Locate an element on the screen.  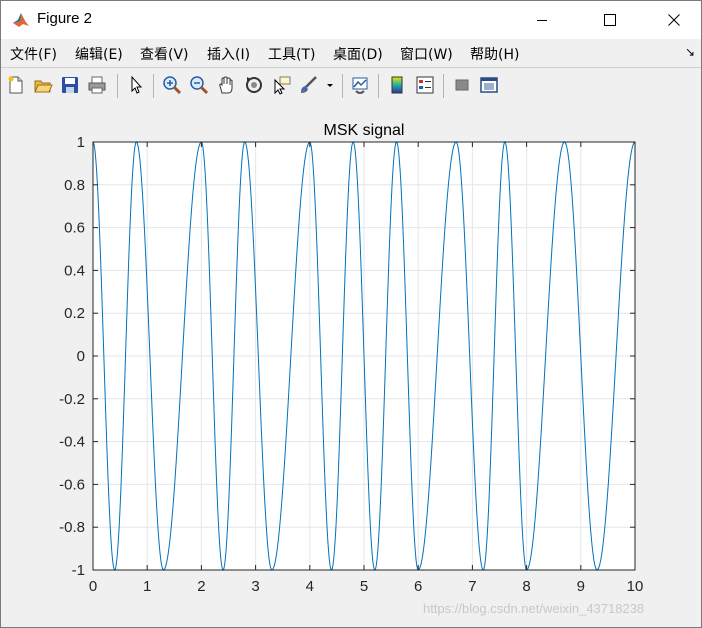
close-button is located at coordinates (674, 20).